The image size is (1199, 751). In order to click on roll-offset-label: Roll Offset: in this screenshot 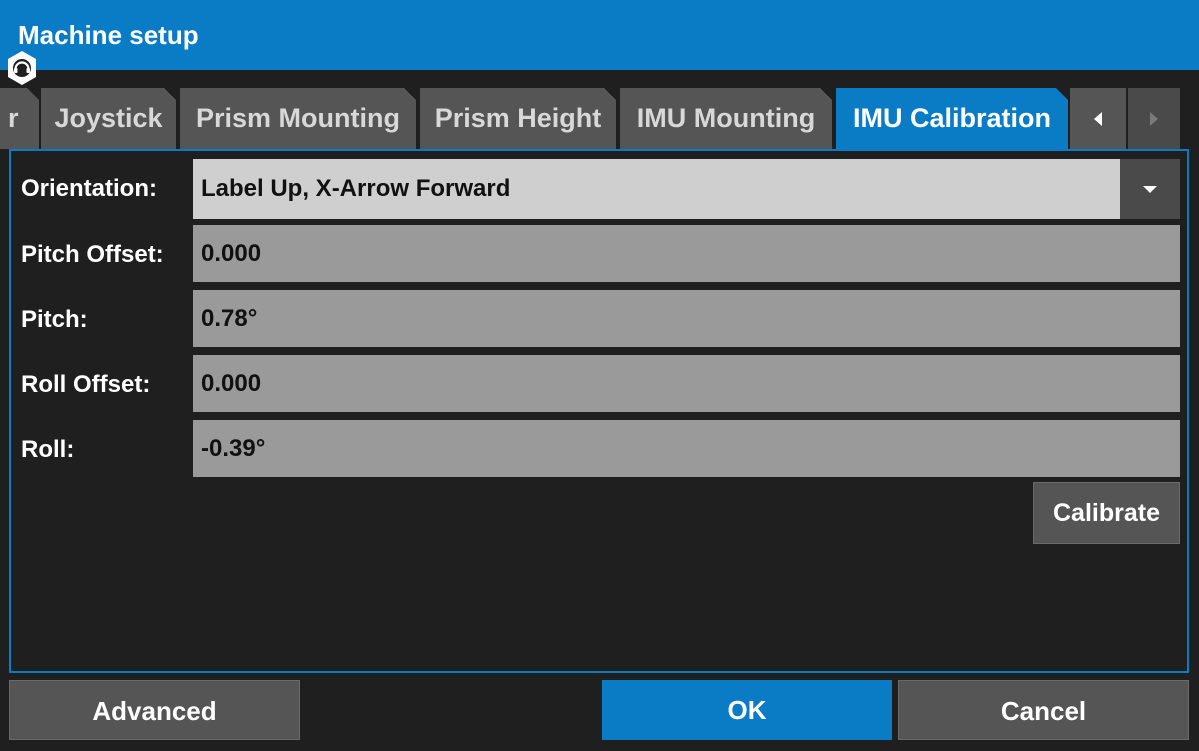, I will do `click(86, 384)`.